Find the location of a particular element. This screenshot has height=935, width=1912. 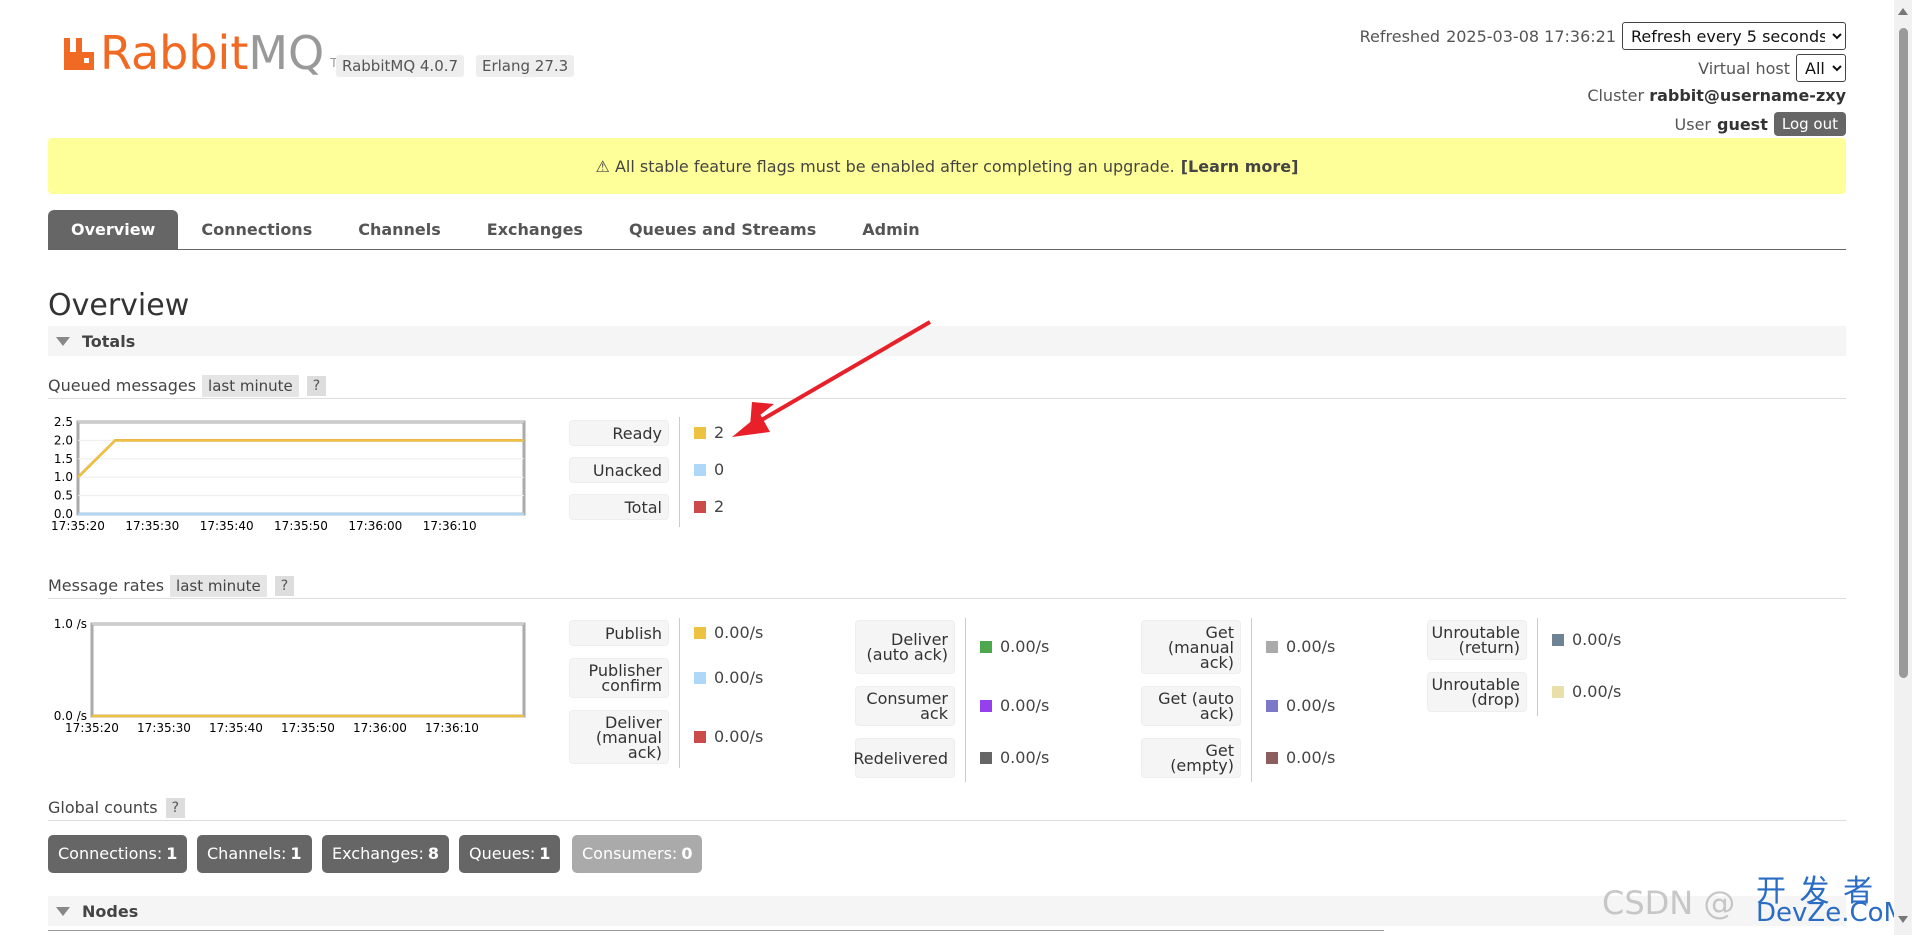

tab-admin: Admin is located at coordinates (890, 229).